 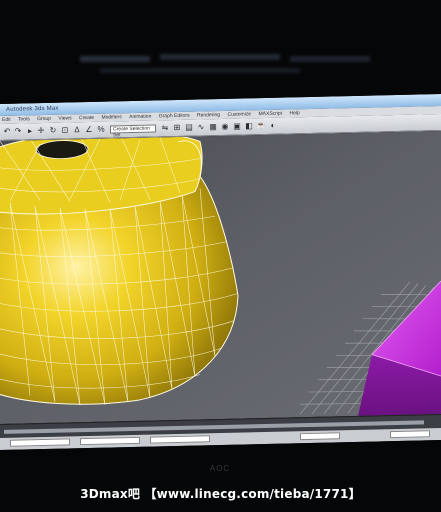 I want to click on mirror-icon: ⇋, so click(x=165, y=128).